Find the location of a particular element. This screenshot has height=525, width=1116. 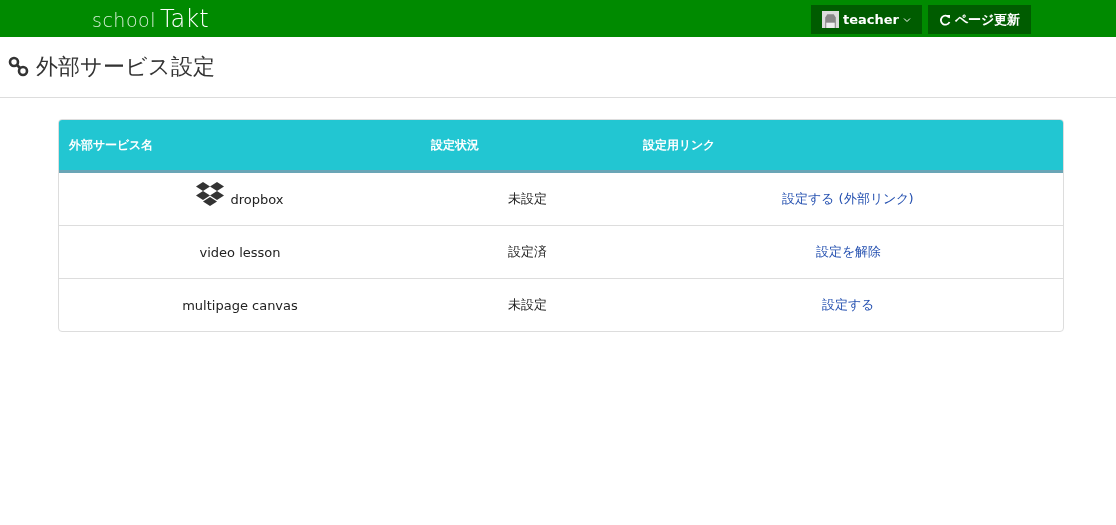

page-title: 外部サービス設定 is located at coordinates (125, 67).